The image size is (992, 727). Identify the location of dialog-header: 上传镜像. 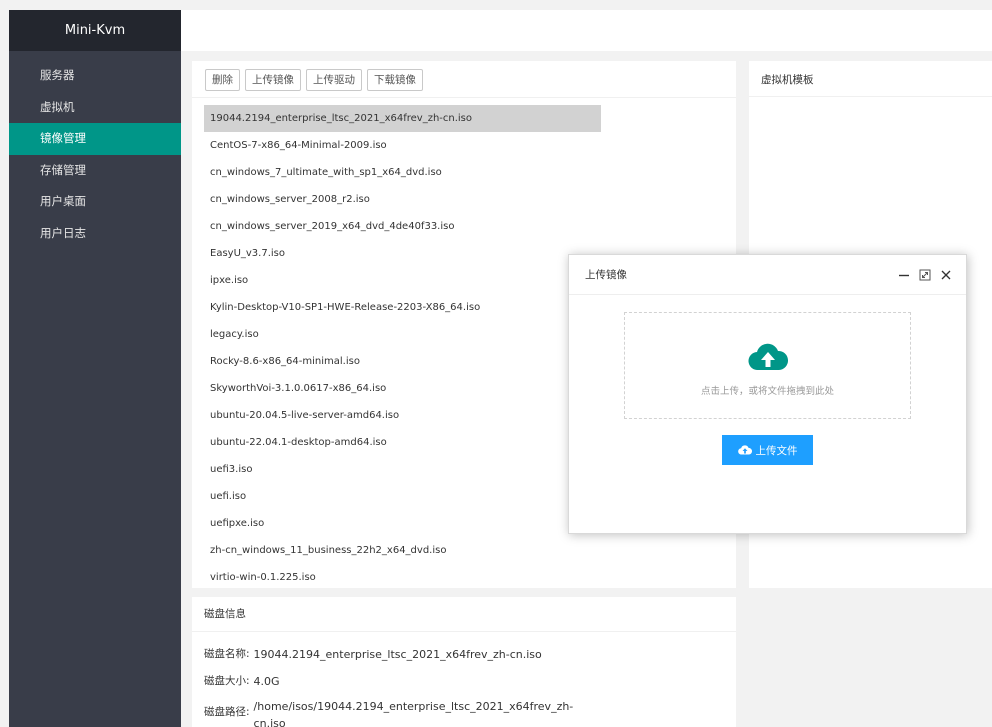
(767, 275).